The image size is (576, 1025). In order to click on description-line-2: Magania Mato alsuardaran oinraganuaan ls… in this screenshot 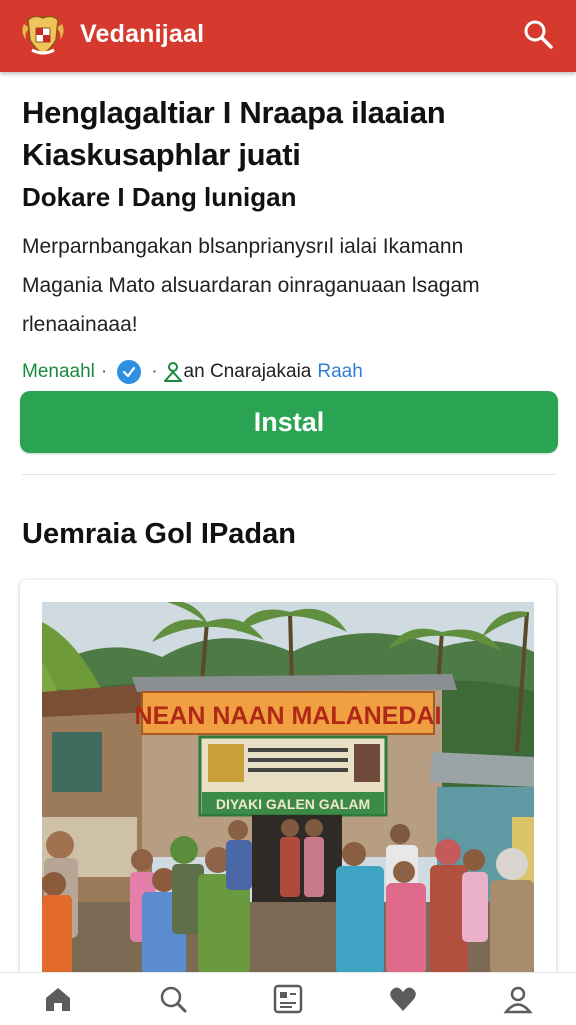, I will do `click(251, 285)`.